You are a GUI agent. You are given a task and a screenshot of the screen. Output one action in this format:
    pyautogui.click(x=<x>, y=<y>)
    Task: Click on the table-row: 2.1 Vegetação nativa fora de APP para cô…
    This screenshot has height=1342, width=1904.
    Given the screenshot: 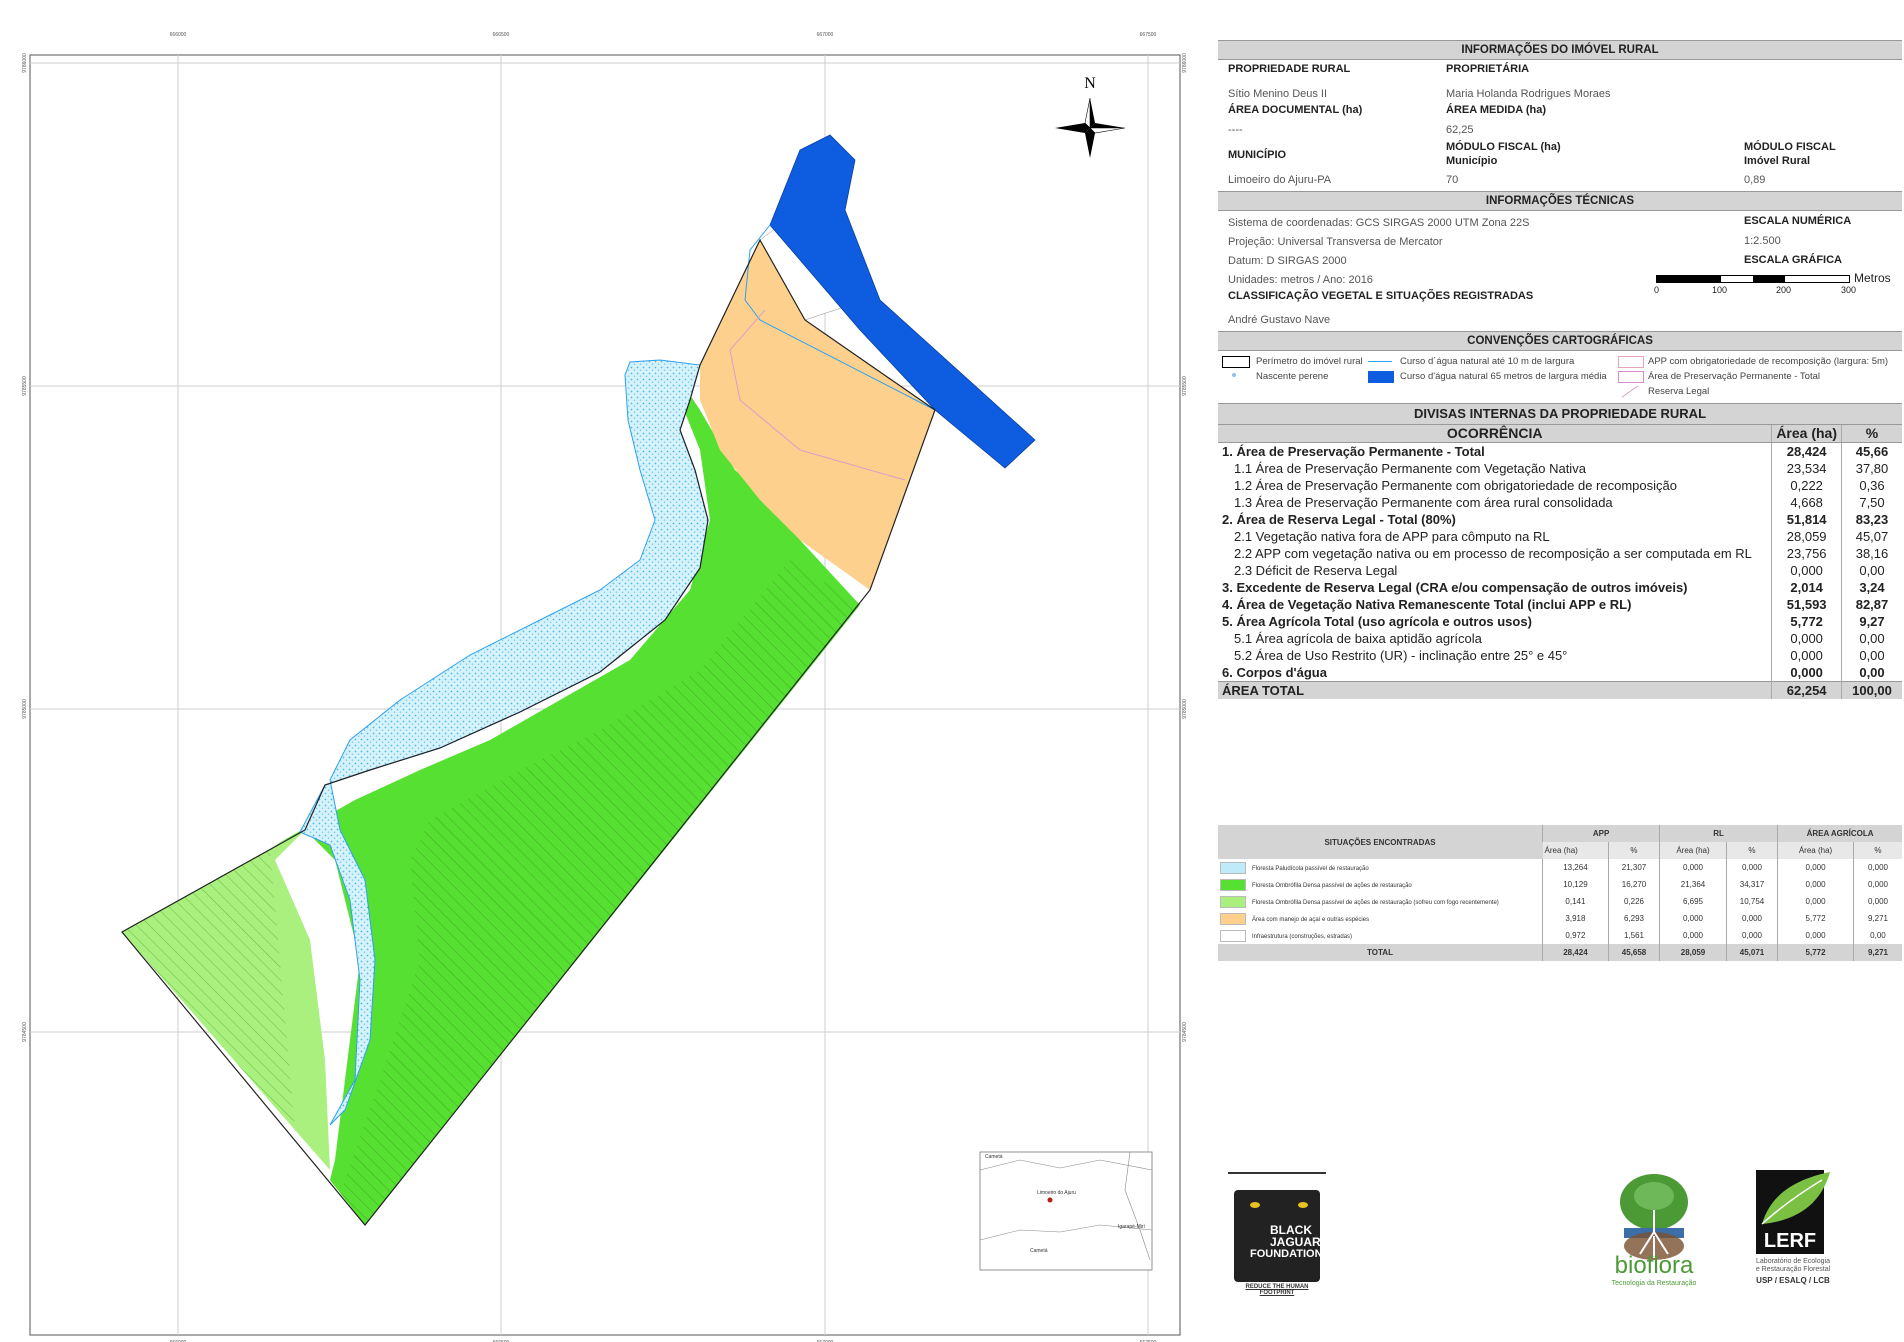 What is the action you would take?
    pyautogui.click(x=1392, y=536)
    